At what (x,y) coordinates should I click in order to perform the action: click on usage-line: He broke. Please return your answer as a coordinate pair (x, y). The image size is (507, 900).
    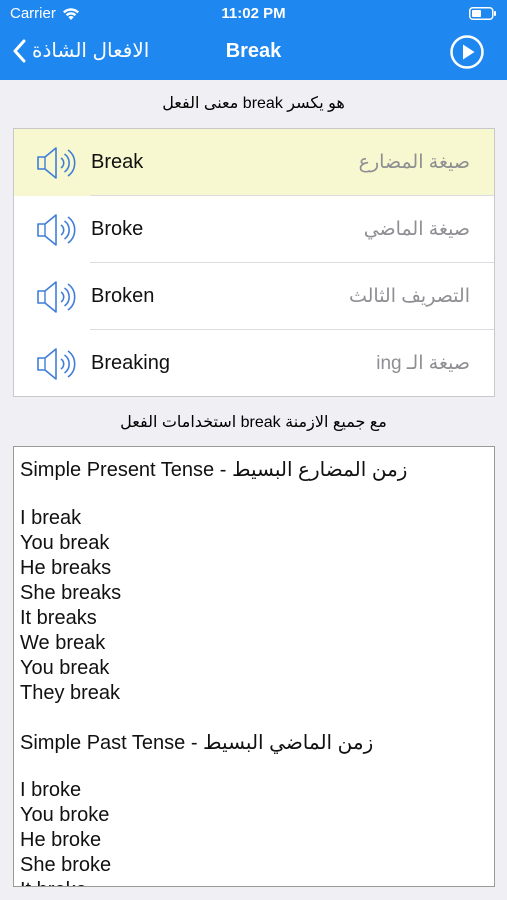
    Looking at the image, I should click on (61, 840).